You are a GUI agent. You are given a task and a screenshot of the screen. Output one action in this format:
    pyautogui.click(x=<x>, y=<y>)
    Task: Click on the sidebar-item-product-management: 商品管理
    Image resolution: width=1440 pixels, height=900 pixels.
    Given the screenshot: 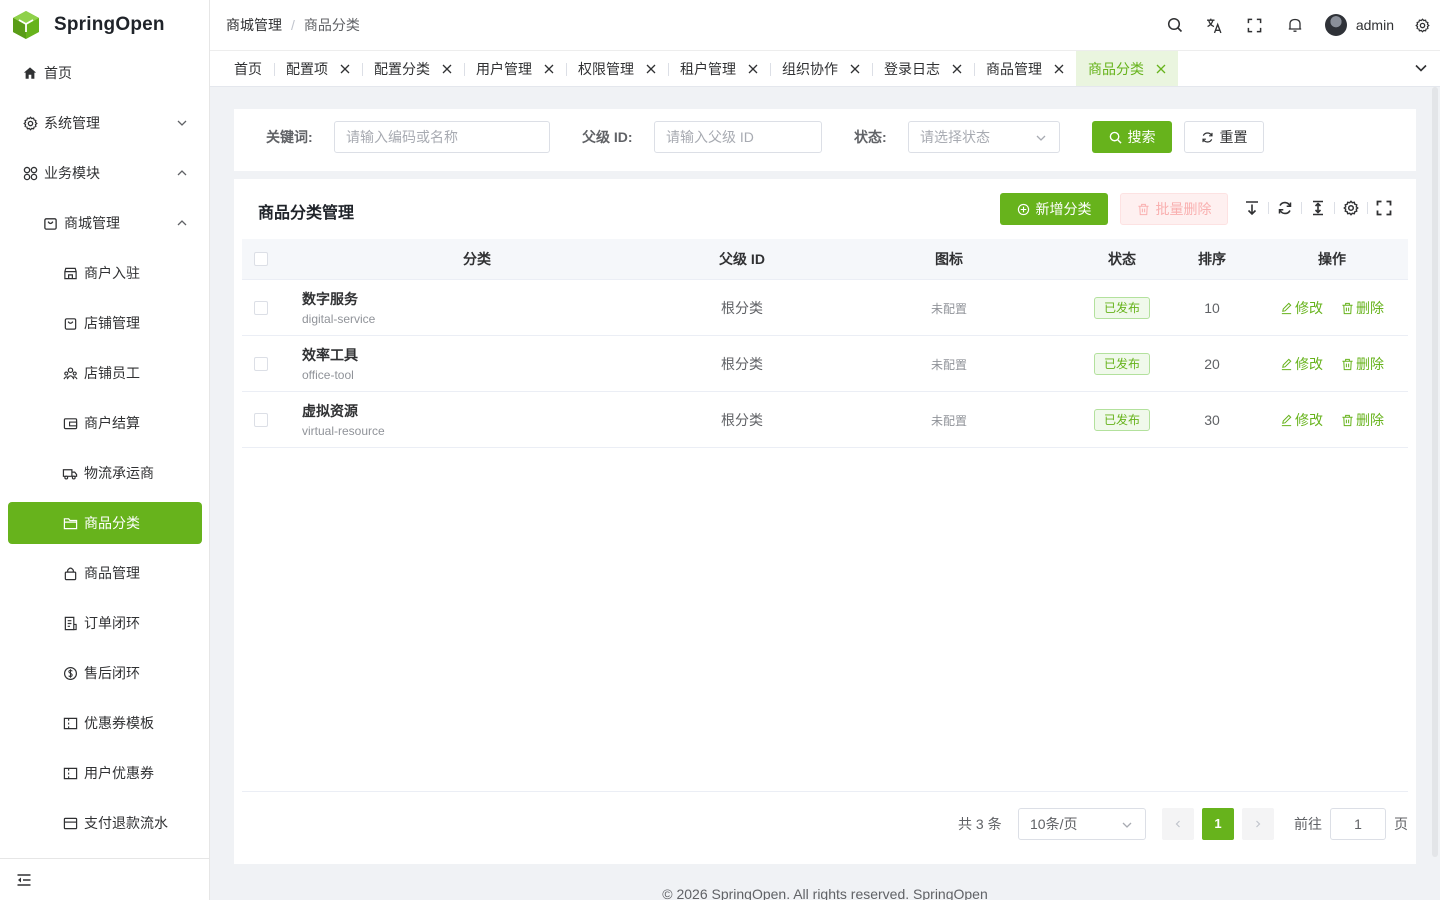 What is the action you would take?
    pyautogui.click(x=105, y=573)
    